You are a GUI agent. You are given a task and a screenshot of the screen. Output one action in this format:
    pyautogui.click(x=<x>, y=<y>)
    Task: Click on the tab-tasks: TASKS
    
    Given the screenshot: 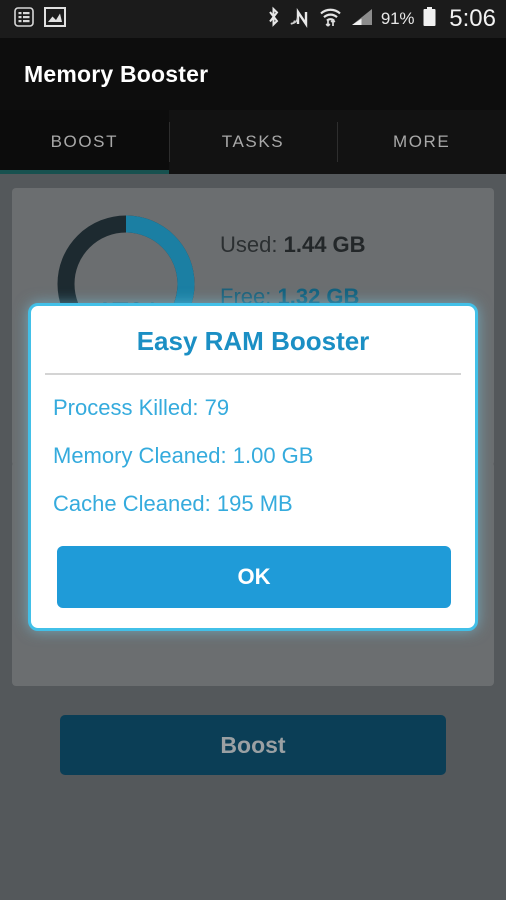 What is the action you would take?
    pyautogui.click(x=253, y=142)
    